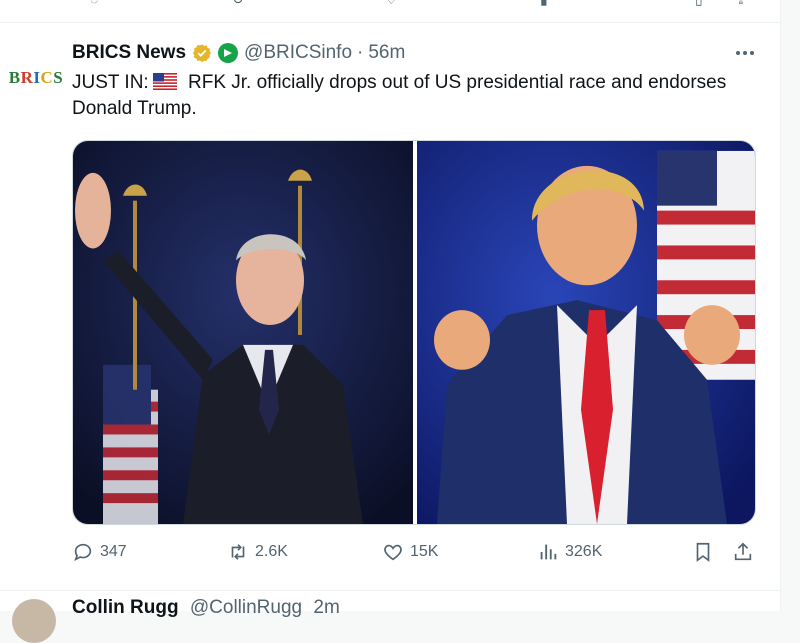 This screenshot has width=800, height=643. Describe the element at coordinates (745, 53) in the screenshot. I see `more-icon` at that location.